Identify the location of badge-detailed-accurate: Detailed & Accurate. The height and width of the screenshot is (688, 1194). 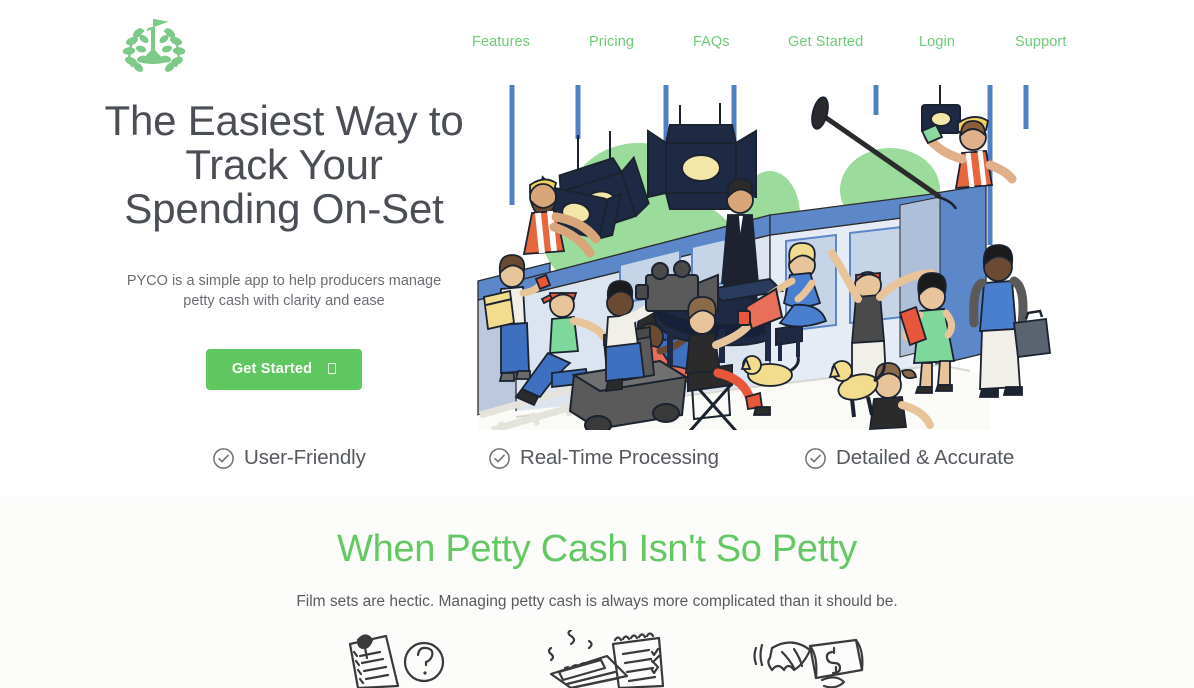
(909, 458).